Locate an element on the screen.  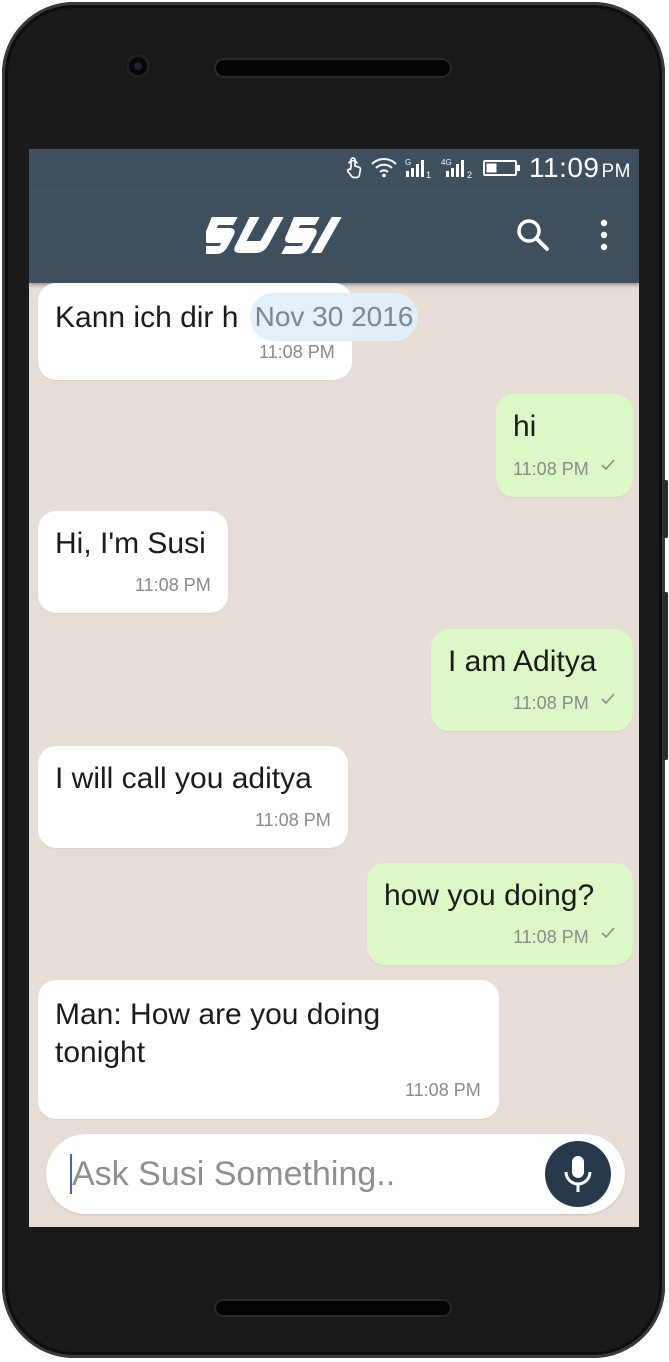
wifi-icon is located at coordinates (384, 168).